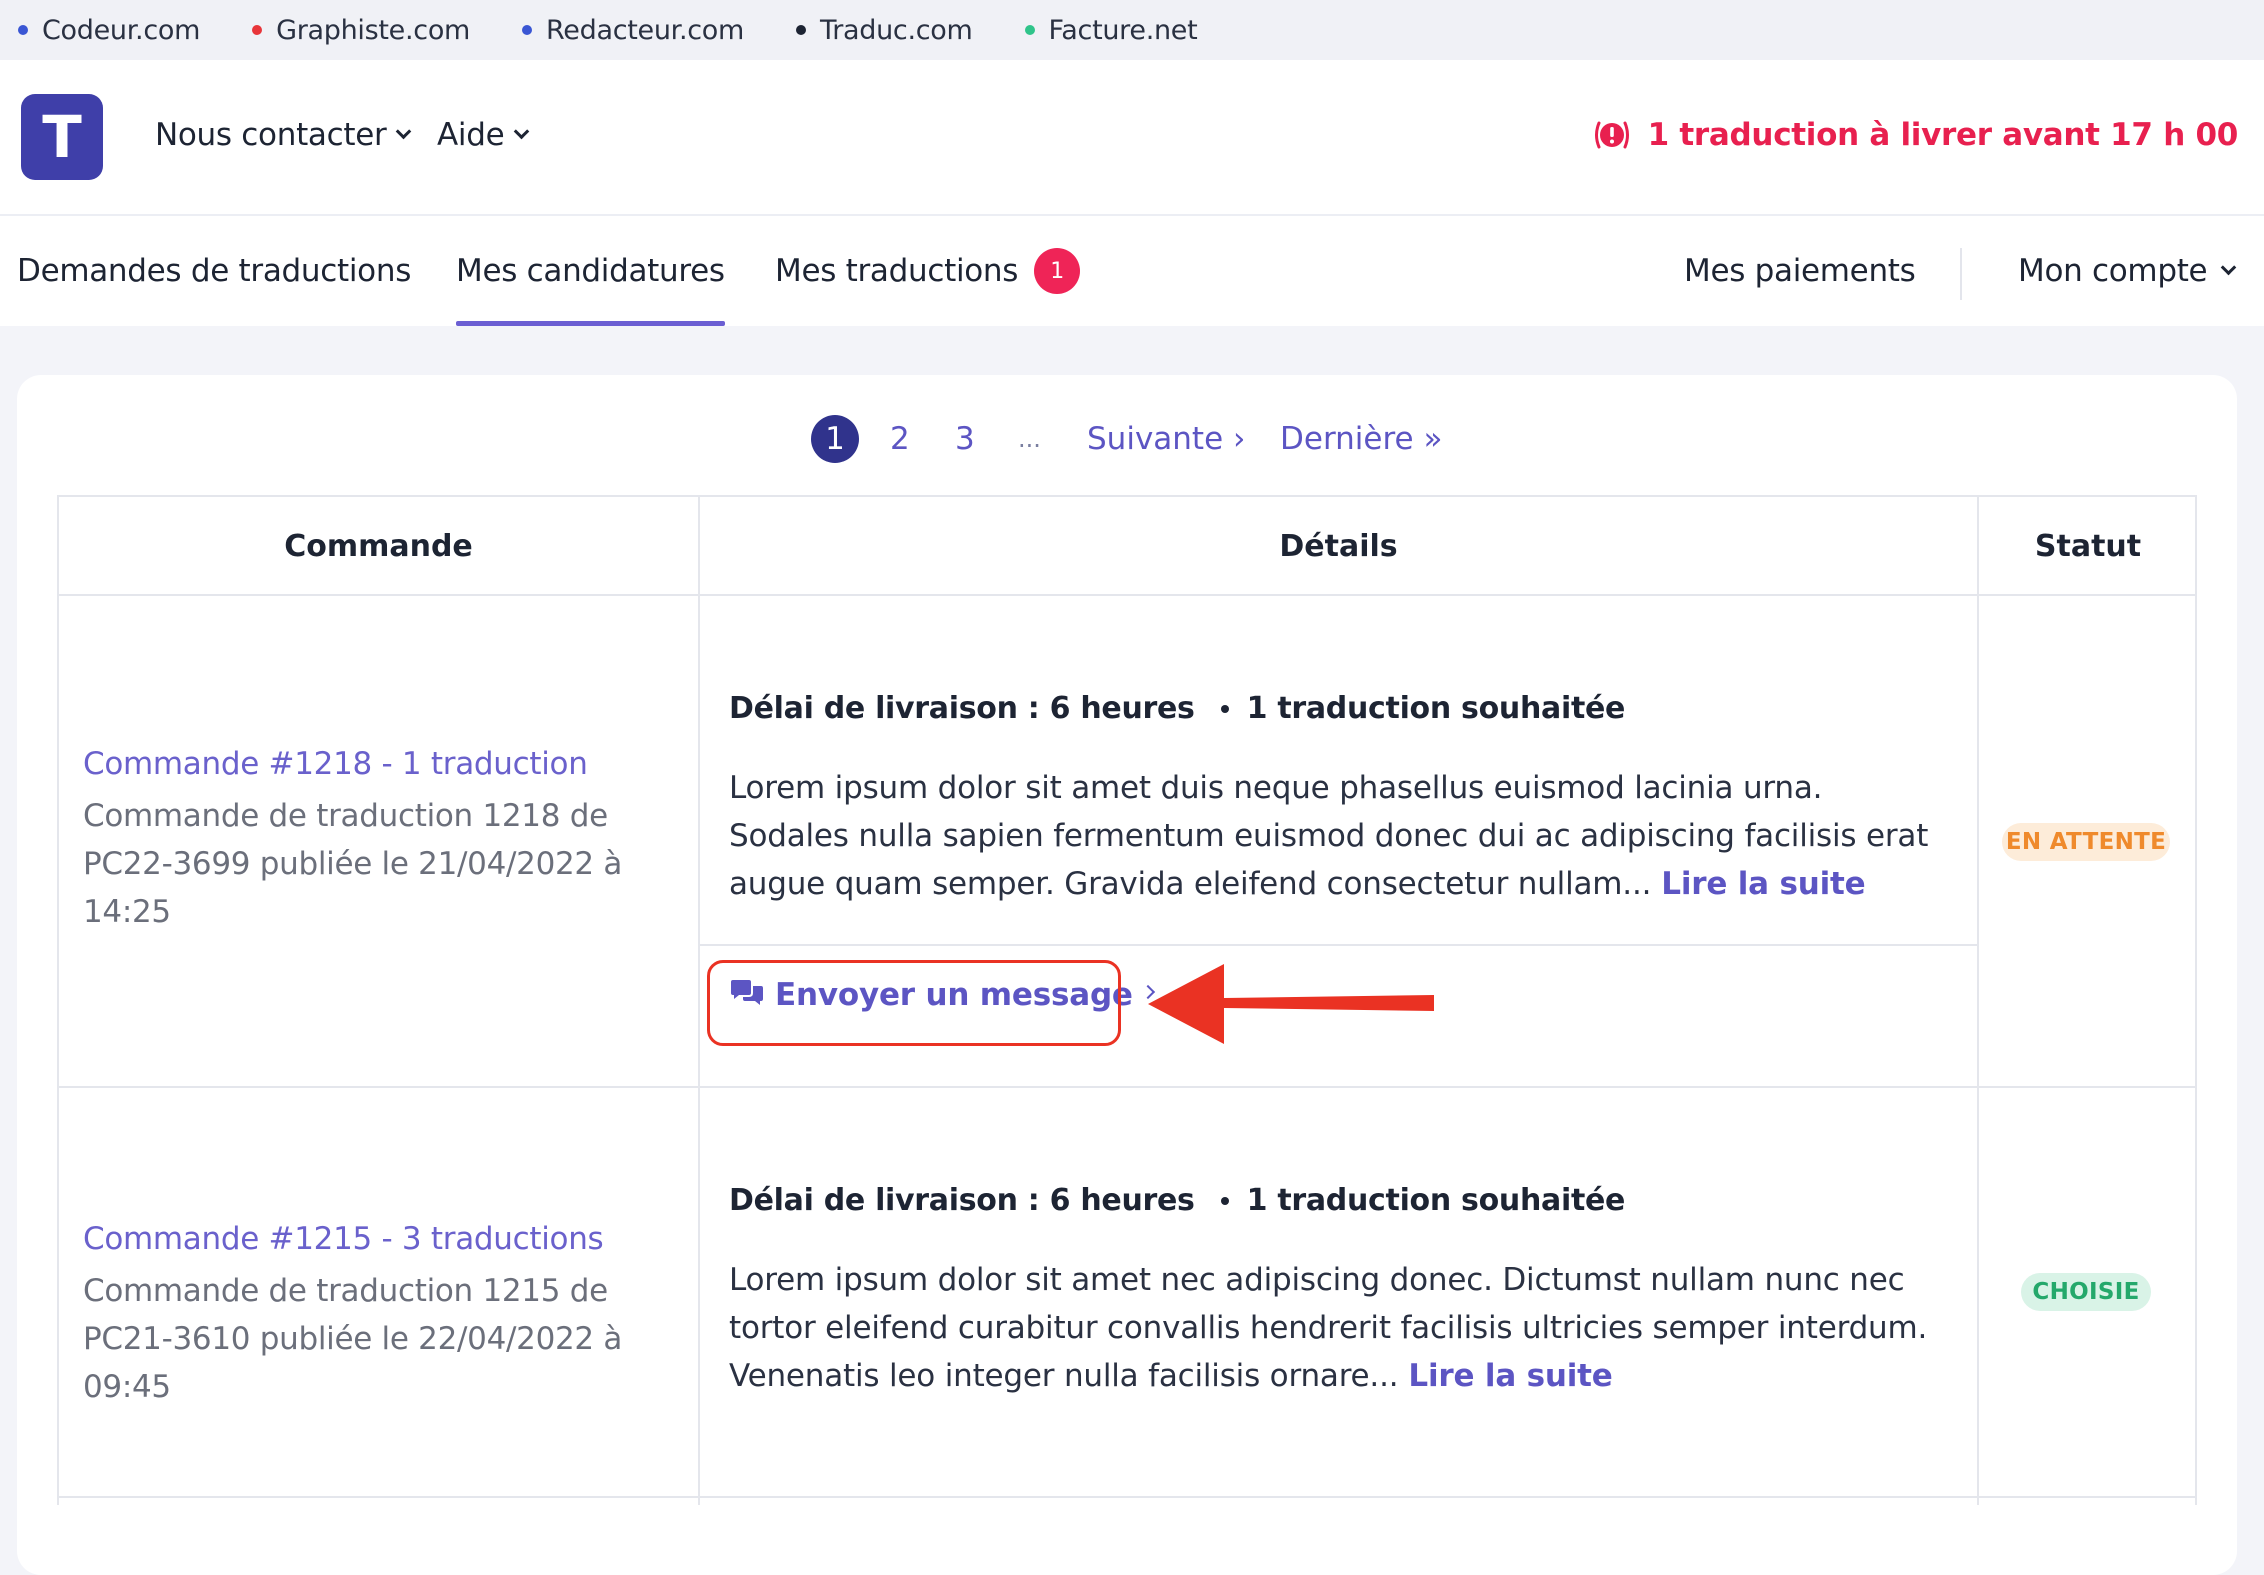 The image size is (2264, 1575). What do you see at coordinates (1961, 274) in the screenshot?
I see `tab-divider` at bounding box center [1961, 274].